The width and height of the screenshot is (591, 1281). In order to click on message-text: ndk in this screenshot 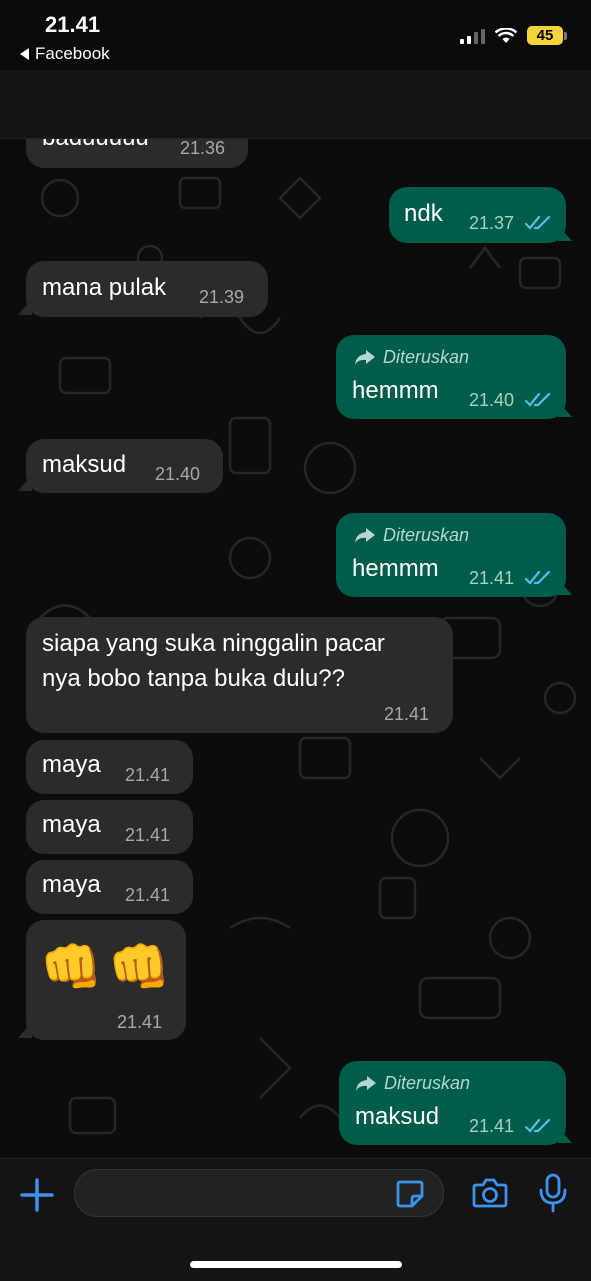, I will do `click(423, 213)`.